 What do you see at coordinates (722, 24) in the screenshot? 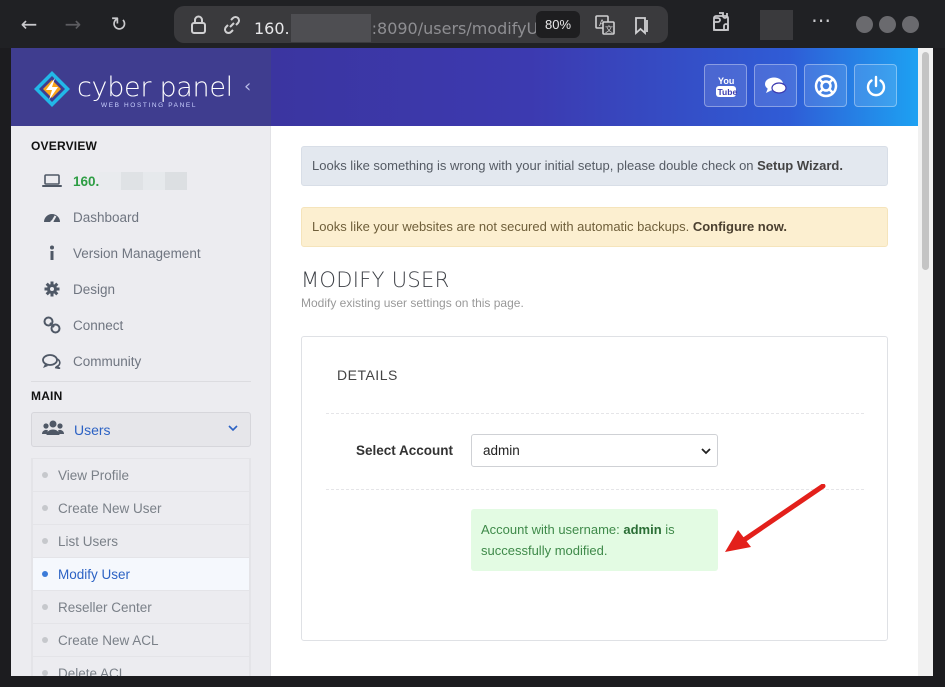
I see `extensions-icon` at bounding box center [722, 24].